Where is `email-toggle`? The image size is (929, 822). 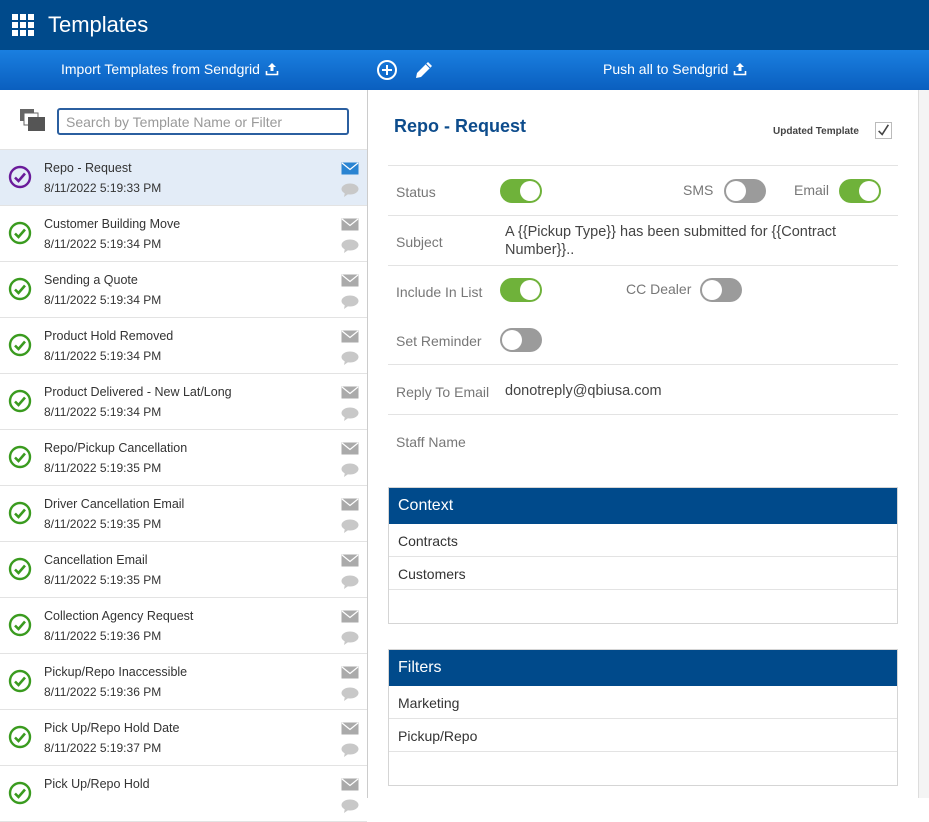 email-toggle is located at coordinates (860, 191).